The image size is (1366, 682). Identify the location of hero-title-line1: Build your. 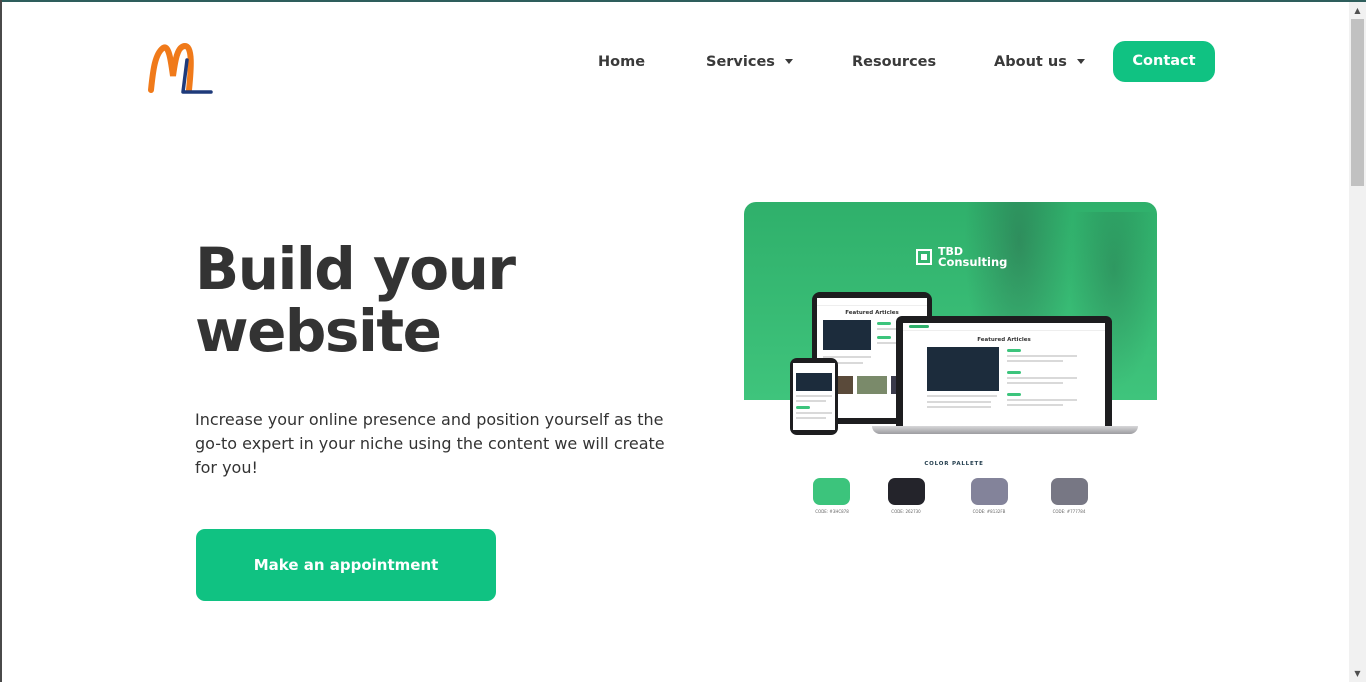
(355, 269).